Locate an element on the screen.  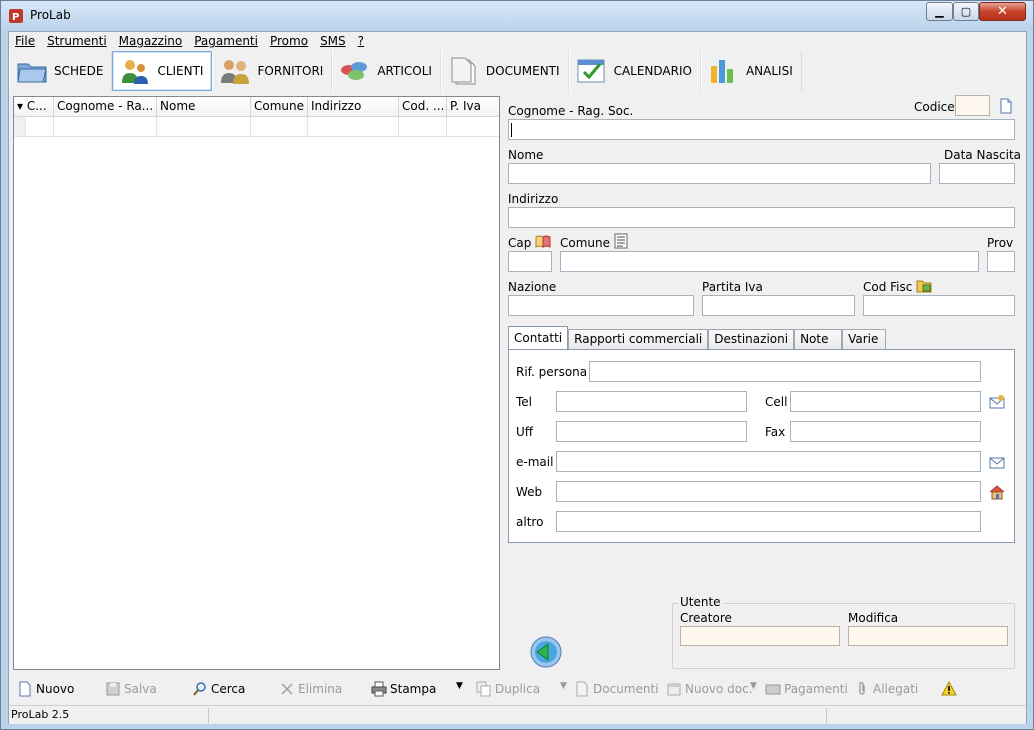
cap-field is located at coordinates (530, 261).